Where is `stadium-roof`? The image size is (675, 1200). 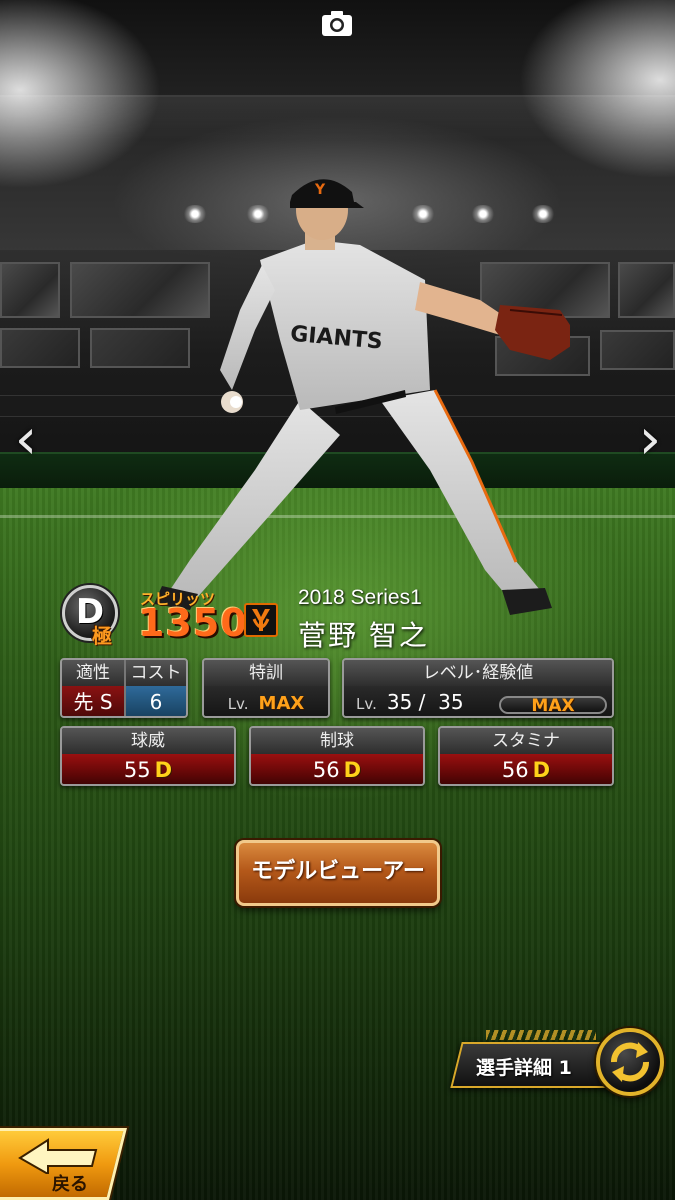 stadium-roof is located at coordinates (337, 117).